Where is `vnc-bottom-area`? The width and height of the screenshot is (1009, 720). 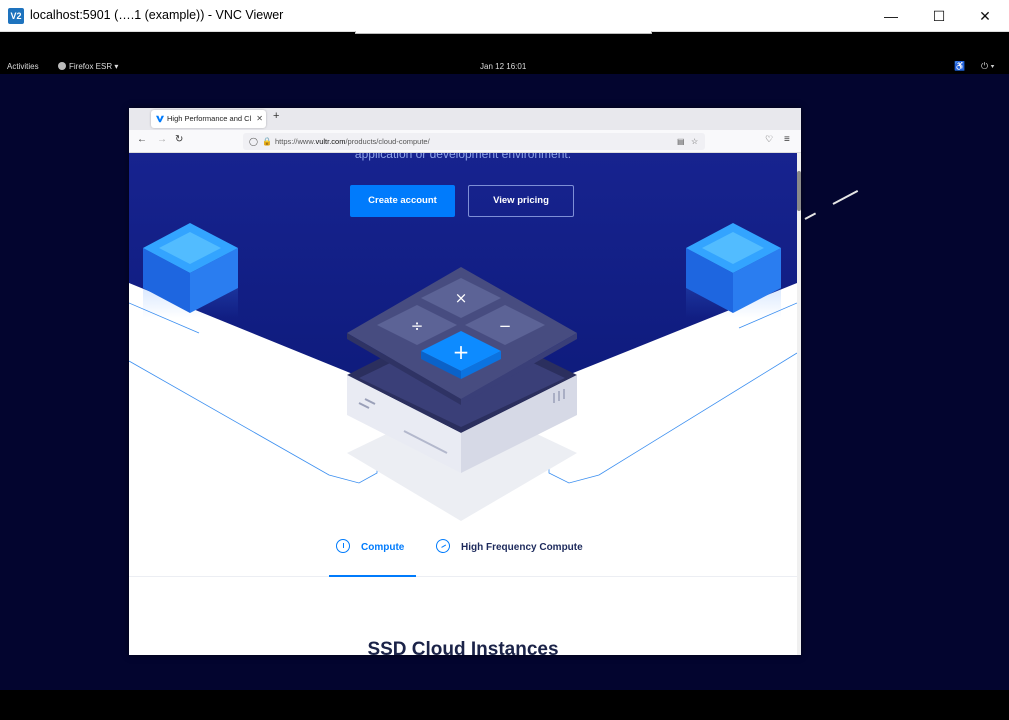 vnc-bottom-area is located at coordinates (504, 705).